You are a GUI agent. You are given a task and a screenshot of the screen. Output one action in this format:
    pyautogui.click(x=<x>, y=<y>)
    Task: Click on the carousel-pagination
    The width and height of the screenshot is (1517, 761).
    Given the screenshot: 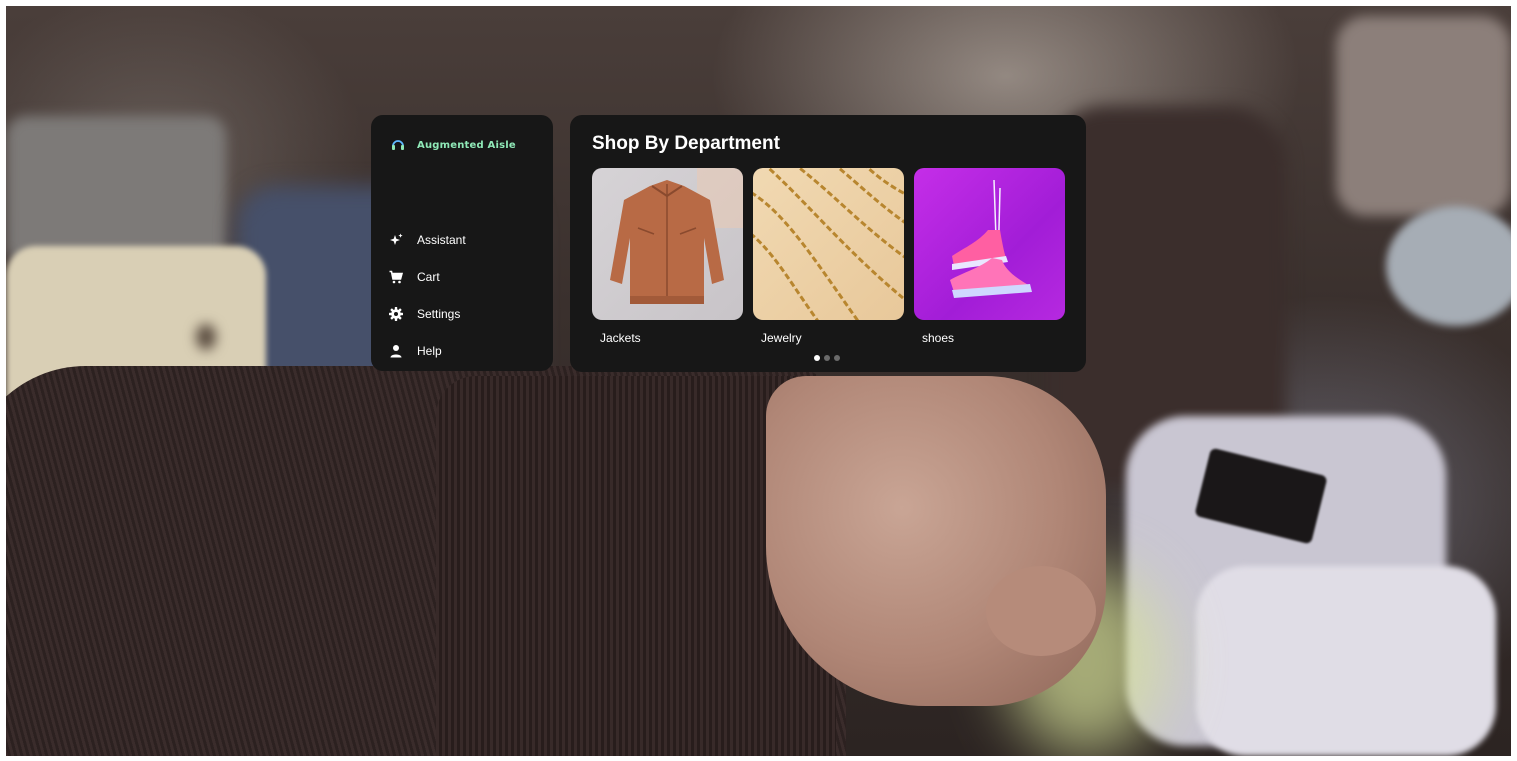 What is the action you would take?
    pyautogui.click(x=827, y=358)
    